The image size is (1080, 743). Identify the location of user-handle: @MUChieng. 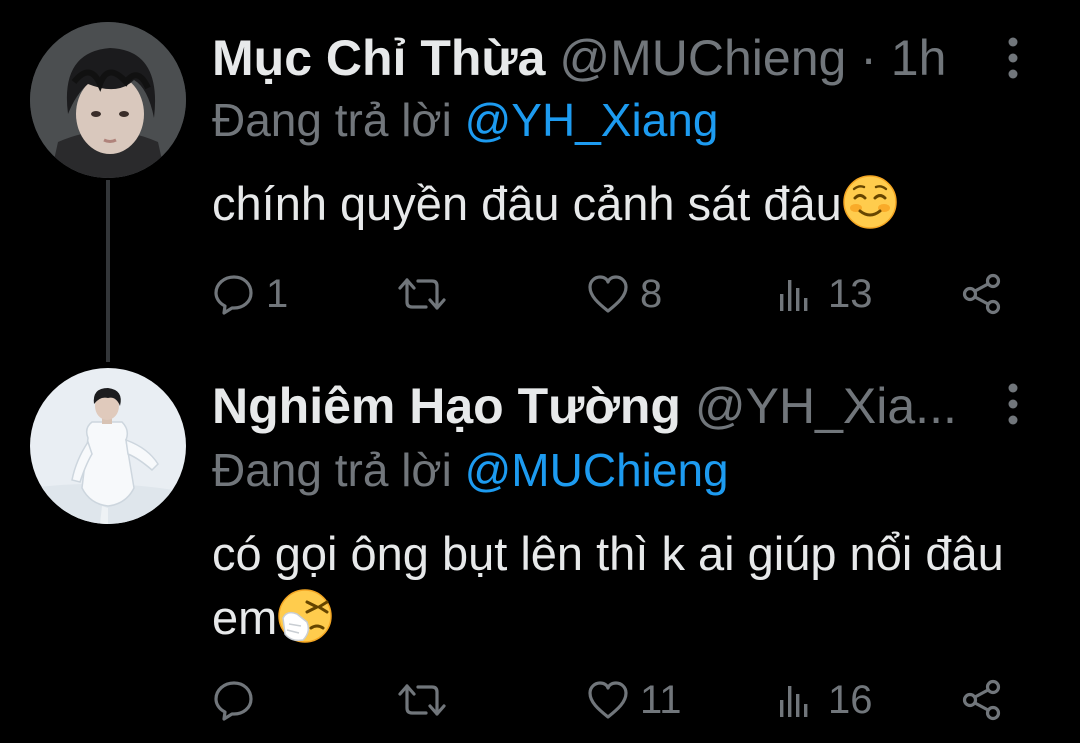
(702, 58).